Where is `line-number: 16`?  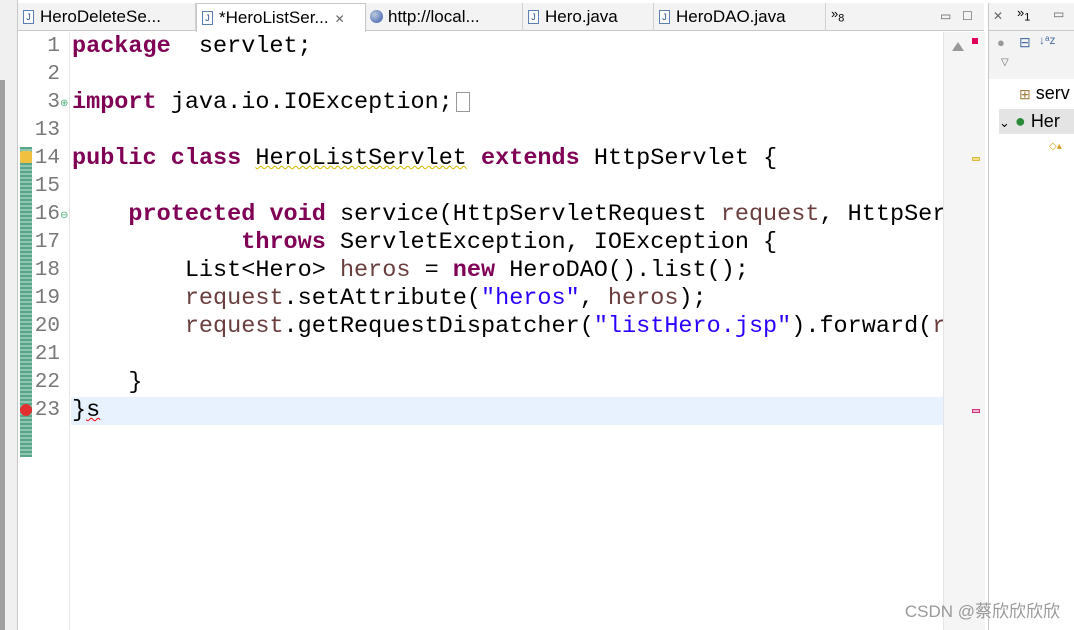
line-number: 16 is located at coordinates (47, 214).